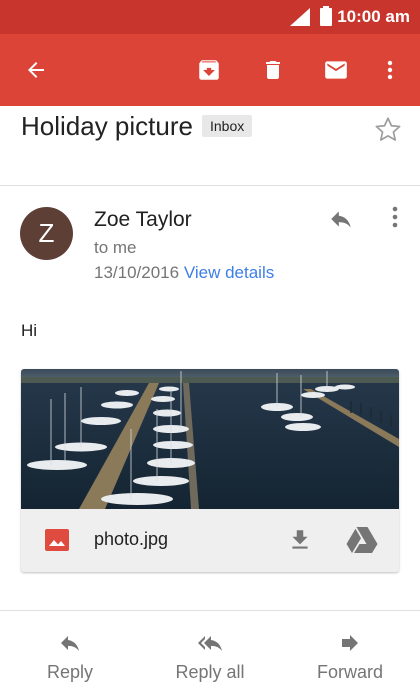  I want to click on archive-icon, so click(209, 70).